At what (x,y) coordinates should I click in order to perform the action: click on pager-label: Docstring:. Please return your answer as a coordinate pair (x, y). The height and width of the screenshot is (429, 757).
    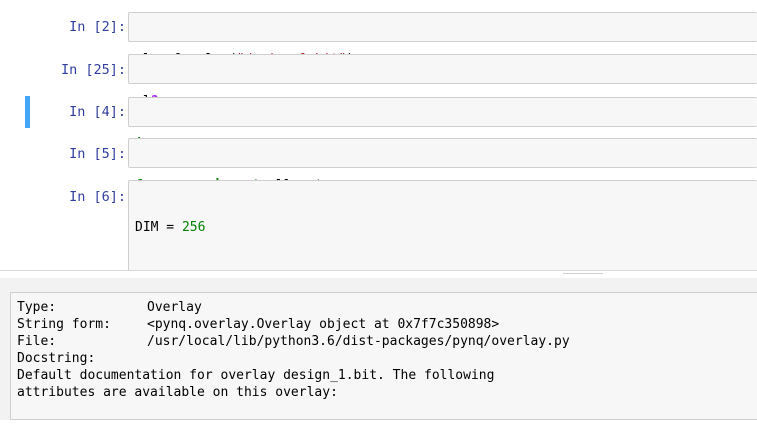
    Looking at the image, I should click on (56, 358).